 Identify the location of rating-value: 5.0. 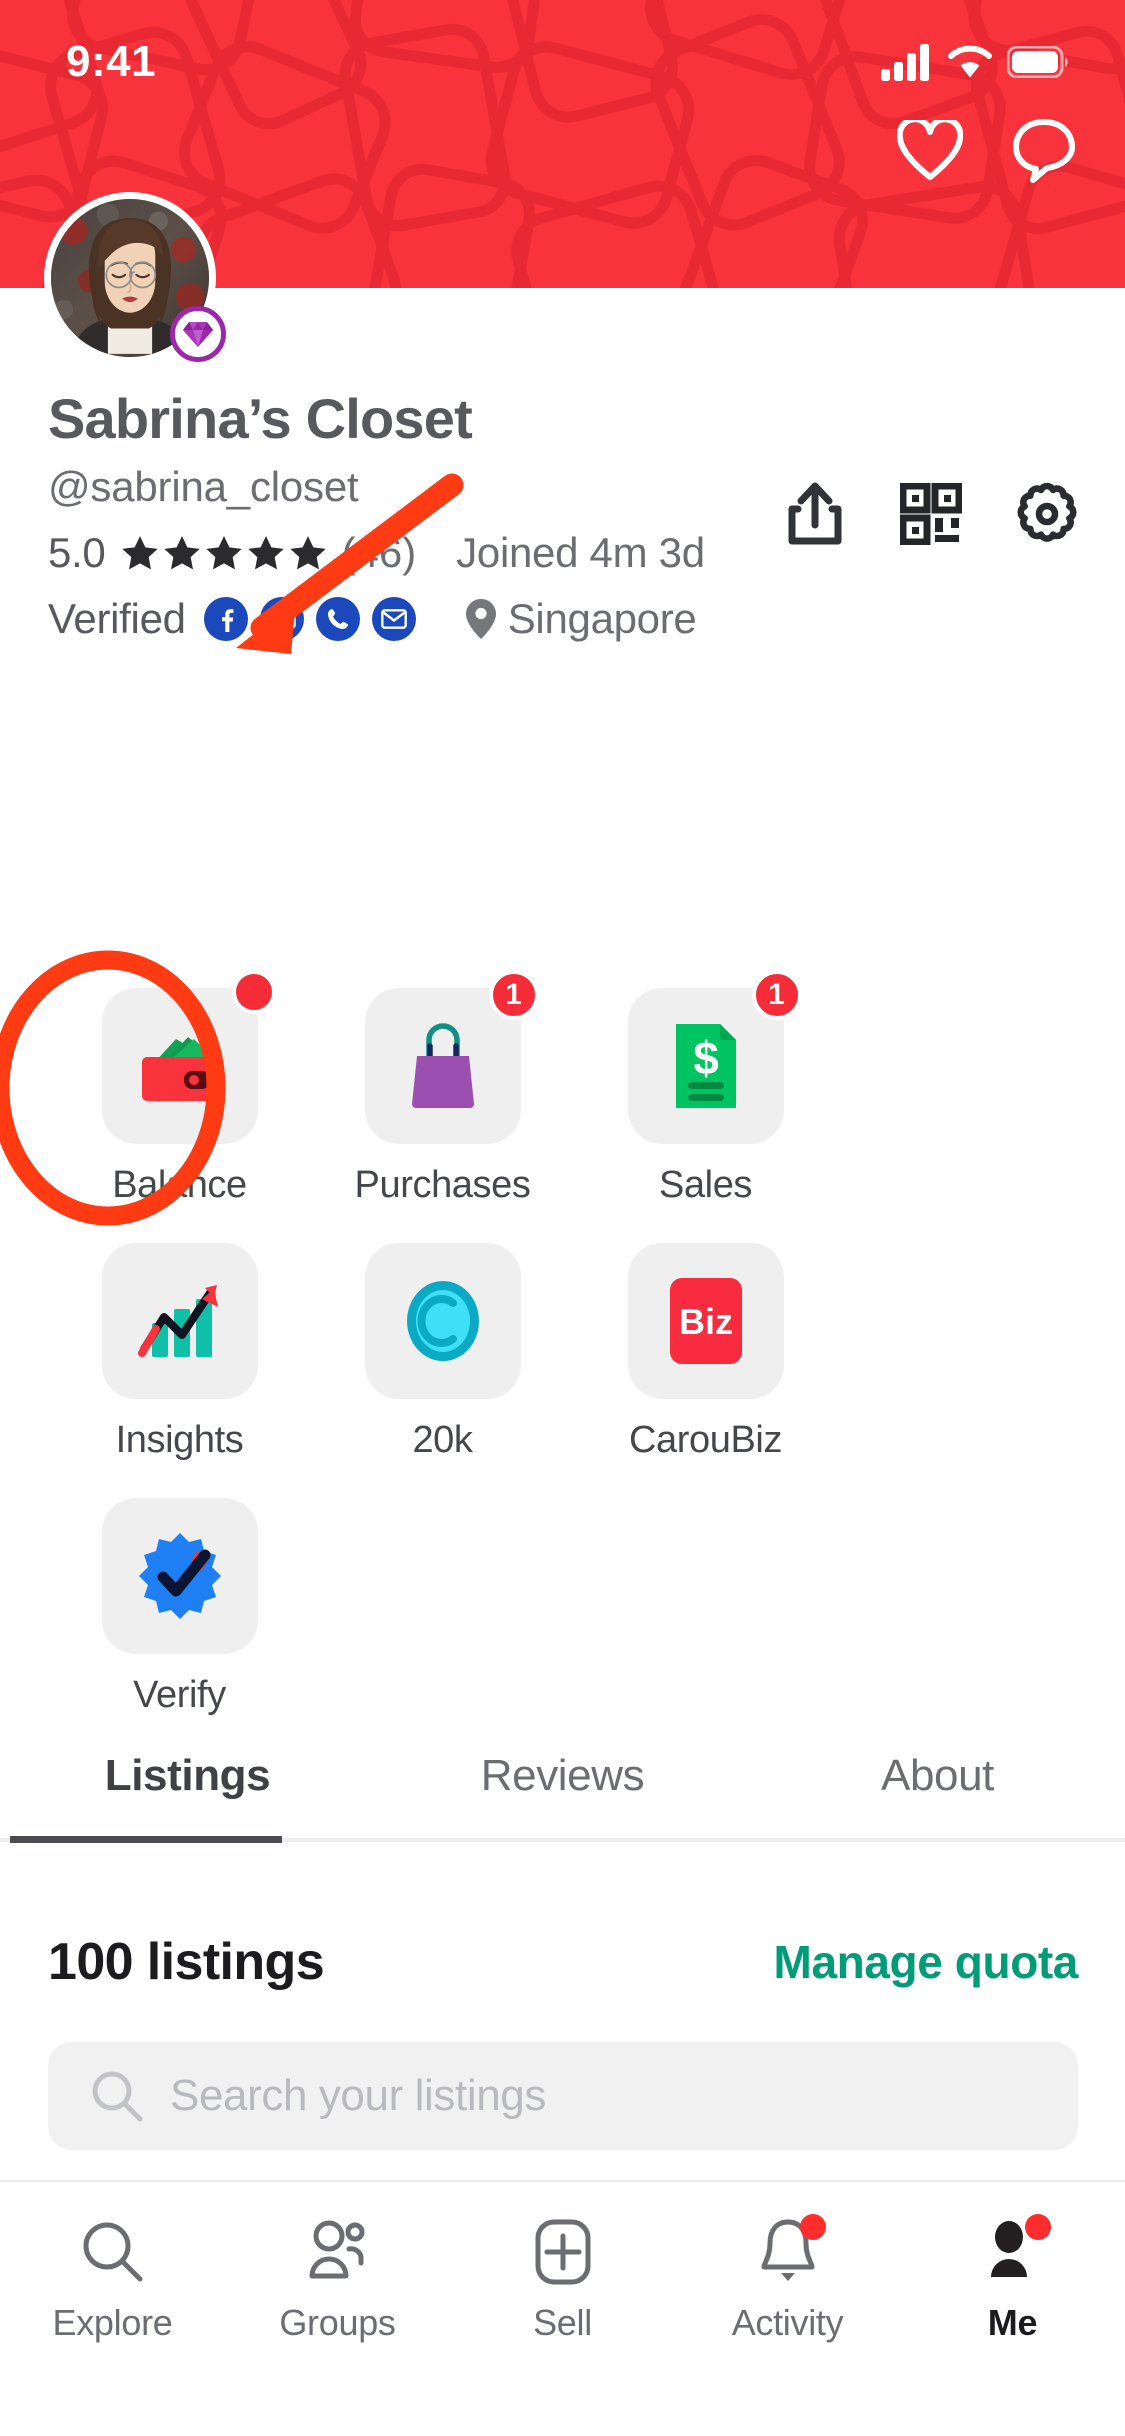
(77, 553).